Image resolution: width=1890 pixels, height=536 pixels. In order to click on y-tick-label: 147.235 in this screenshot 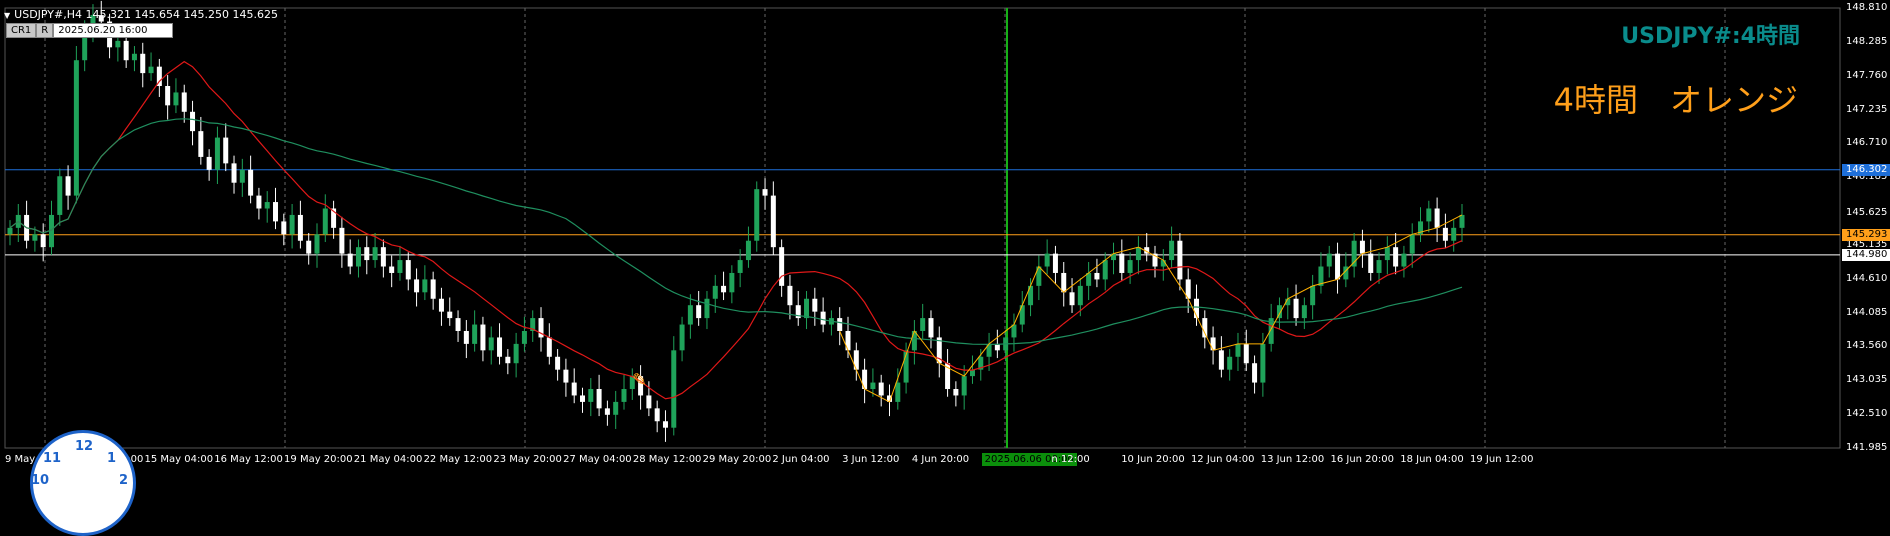, I will do `click(1867, 109)`.